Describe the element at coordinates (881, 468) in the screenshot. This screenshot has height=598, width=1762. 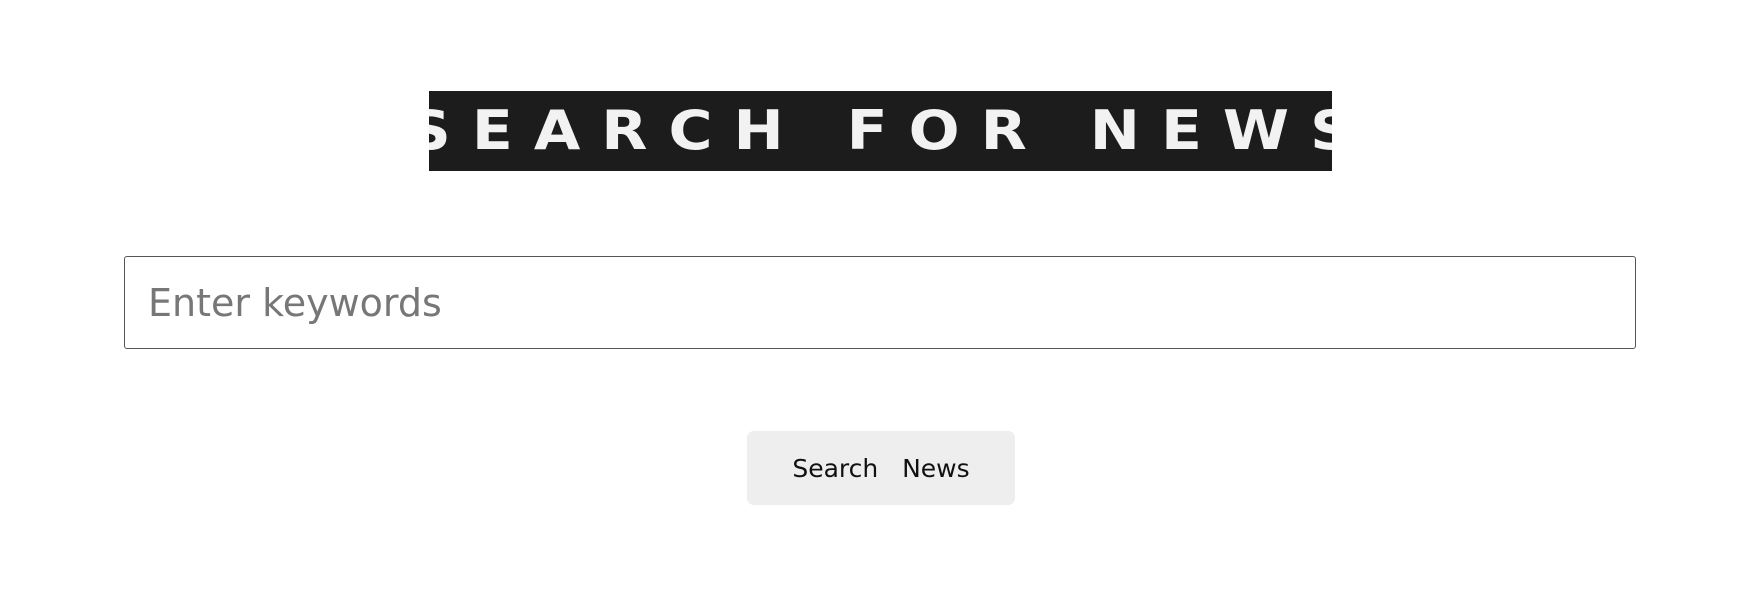
I see `search-news-button: Search News` at that location.